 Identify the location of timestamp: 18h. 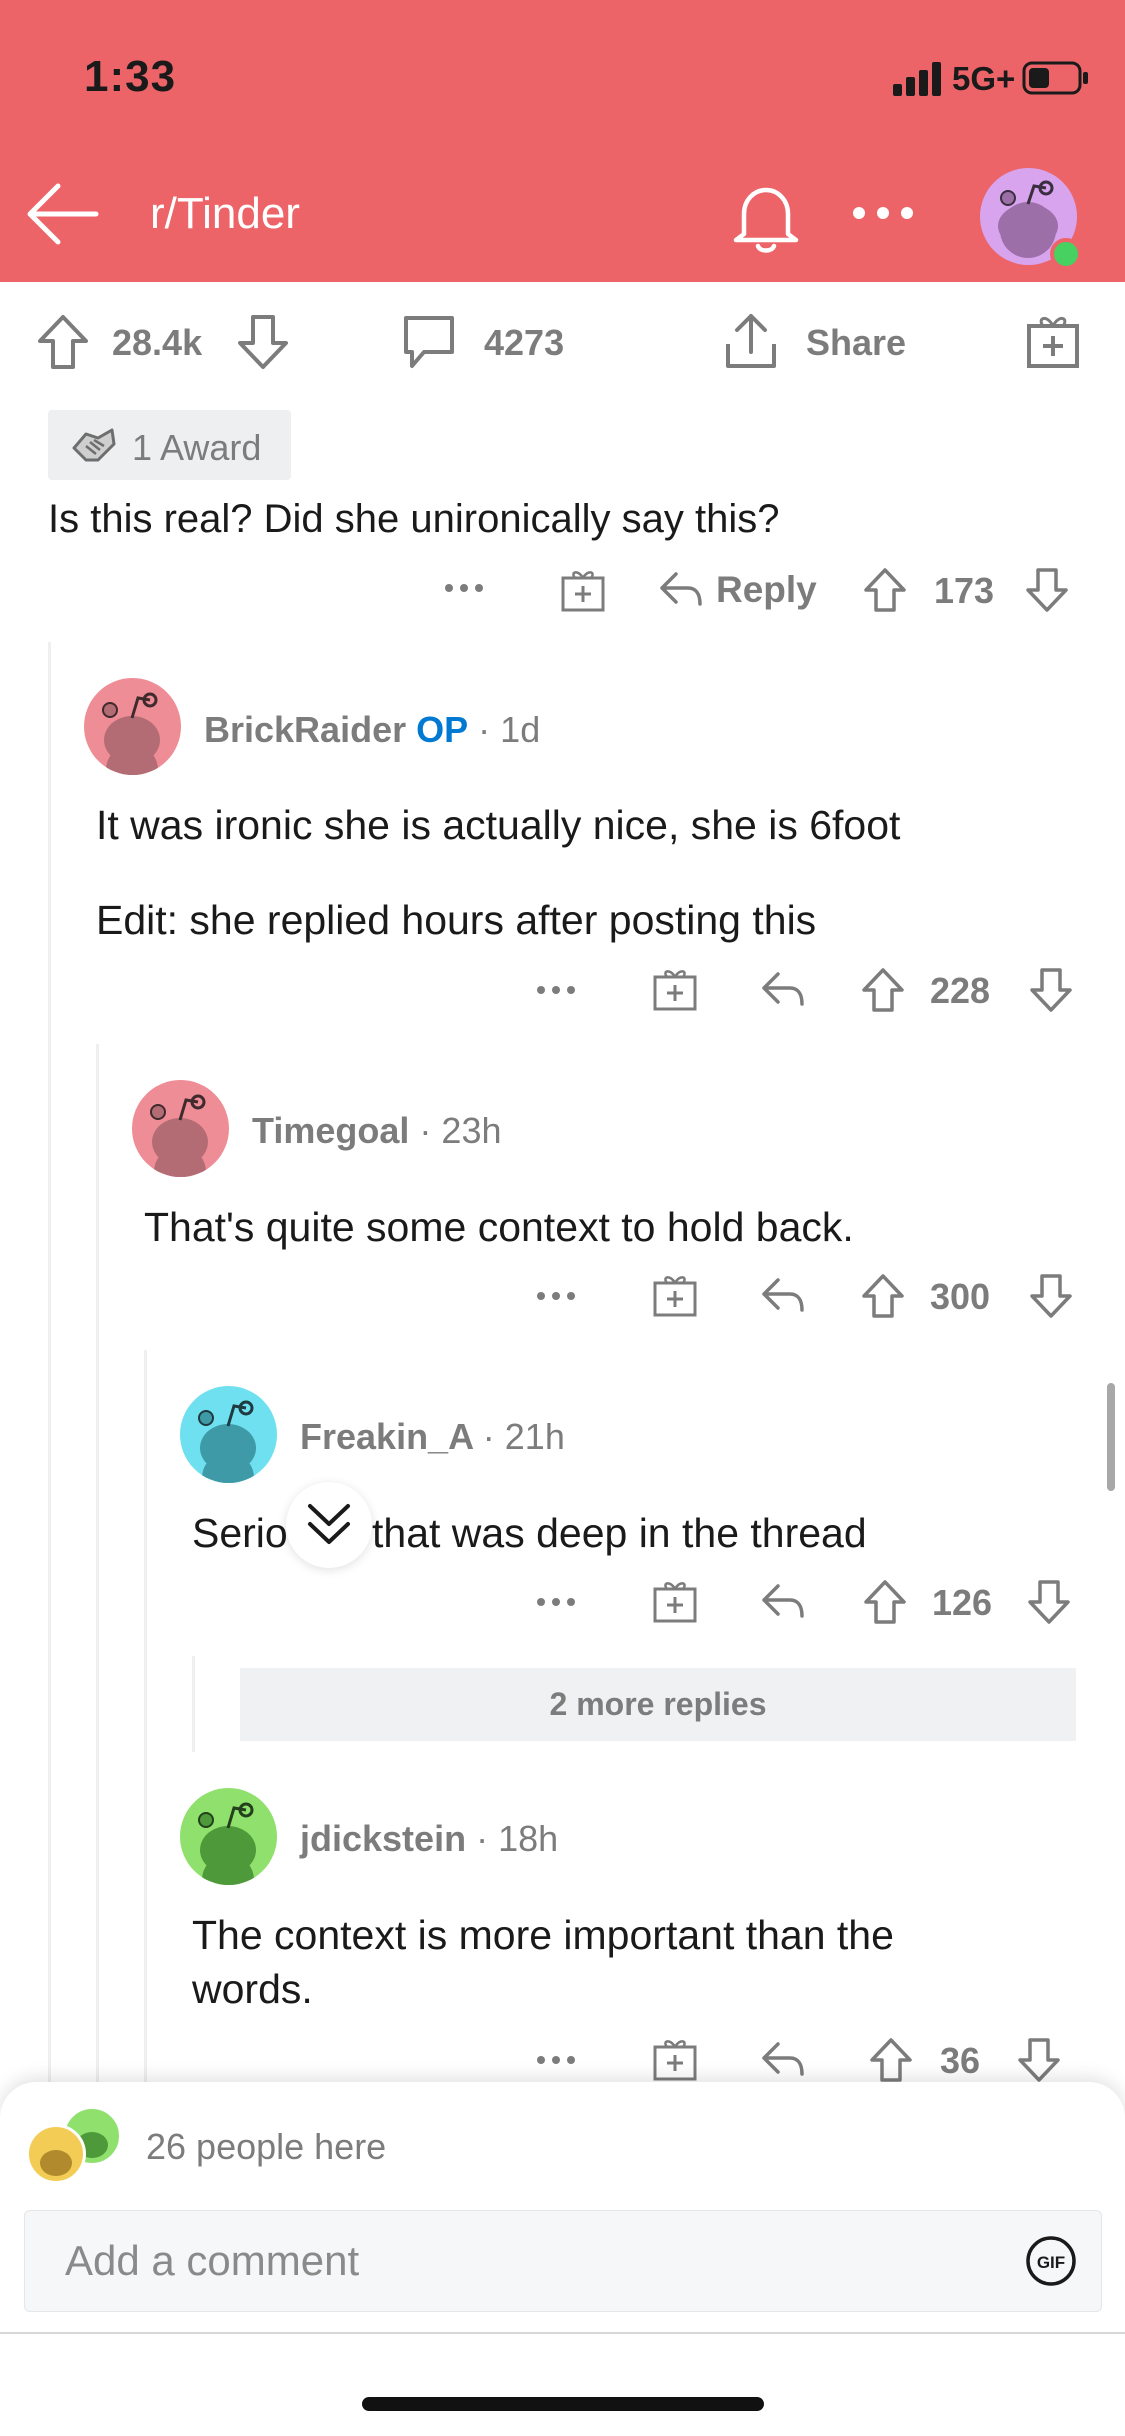
(528, 1838).